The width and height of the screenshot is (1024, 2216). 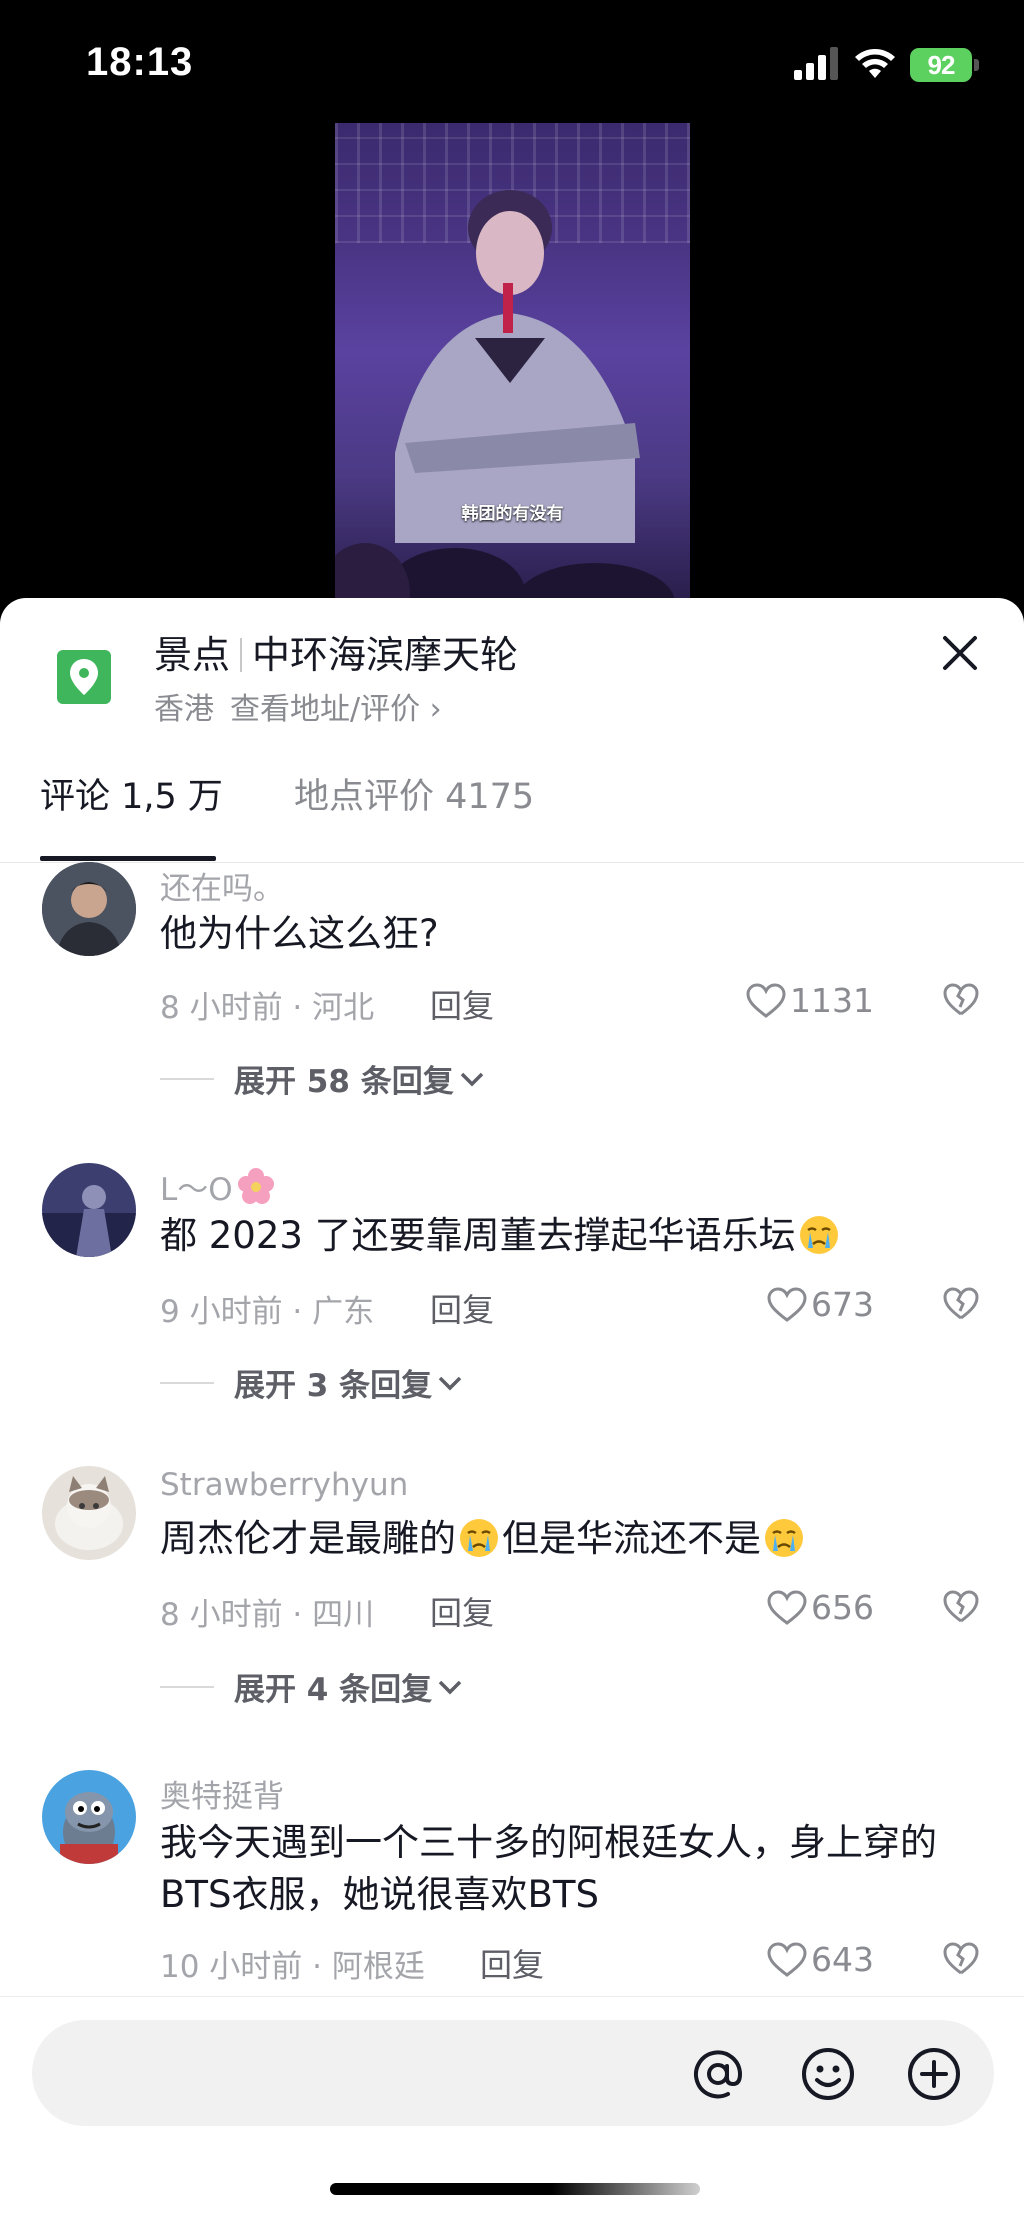 I want to click on comment-username: L～O, so click(x=219, y=1186).